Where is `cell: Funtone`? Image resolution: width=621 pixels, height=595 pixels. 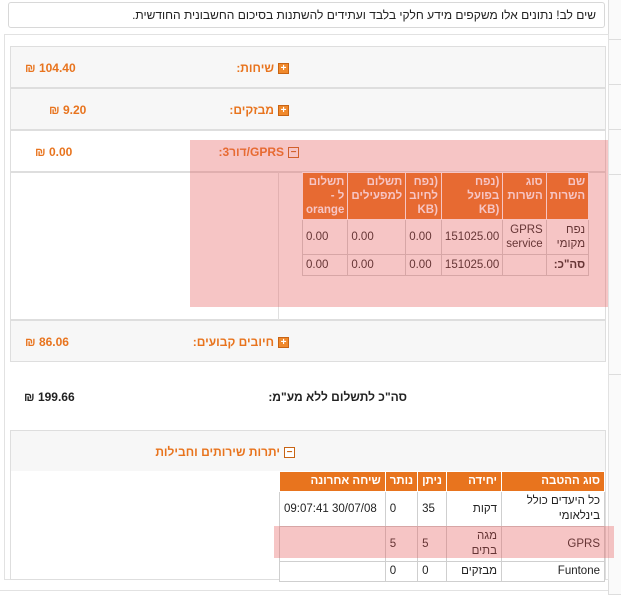
cell: Funtone is located at coordinates (553, 571).